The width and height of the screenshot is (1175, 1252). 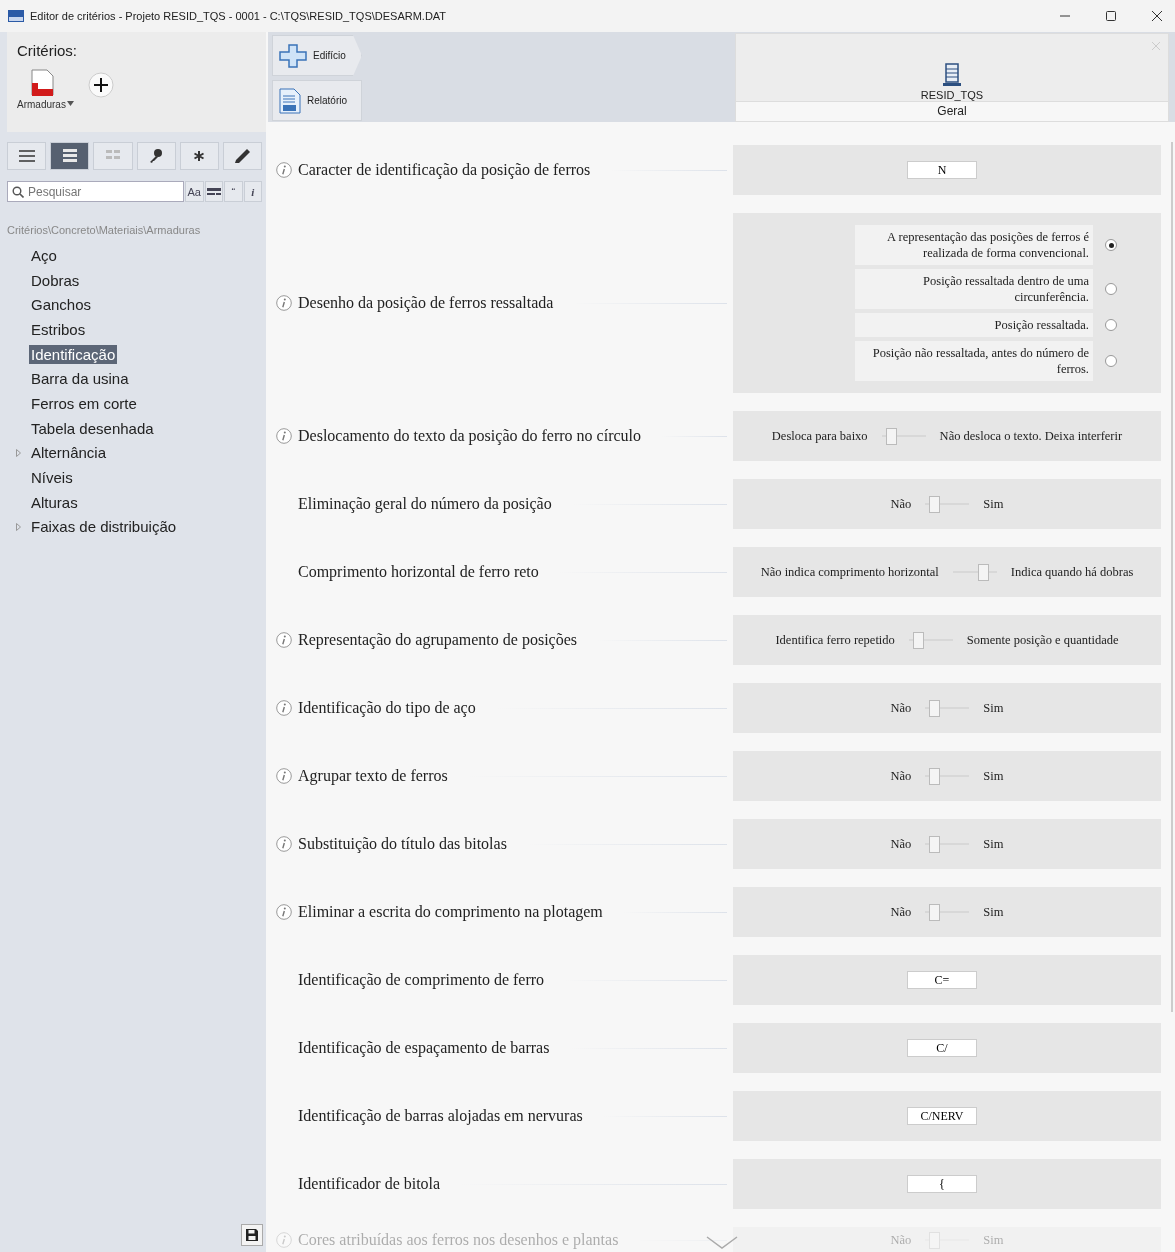 What do you see at coordinates (849, 572) in the screenshot?
I see `option-label: Não indica comprimento horizontal` at bounding box center [849, 572].